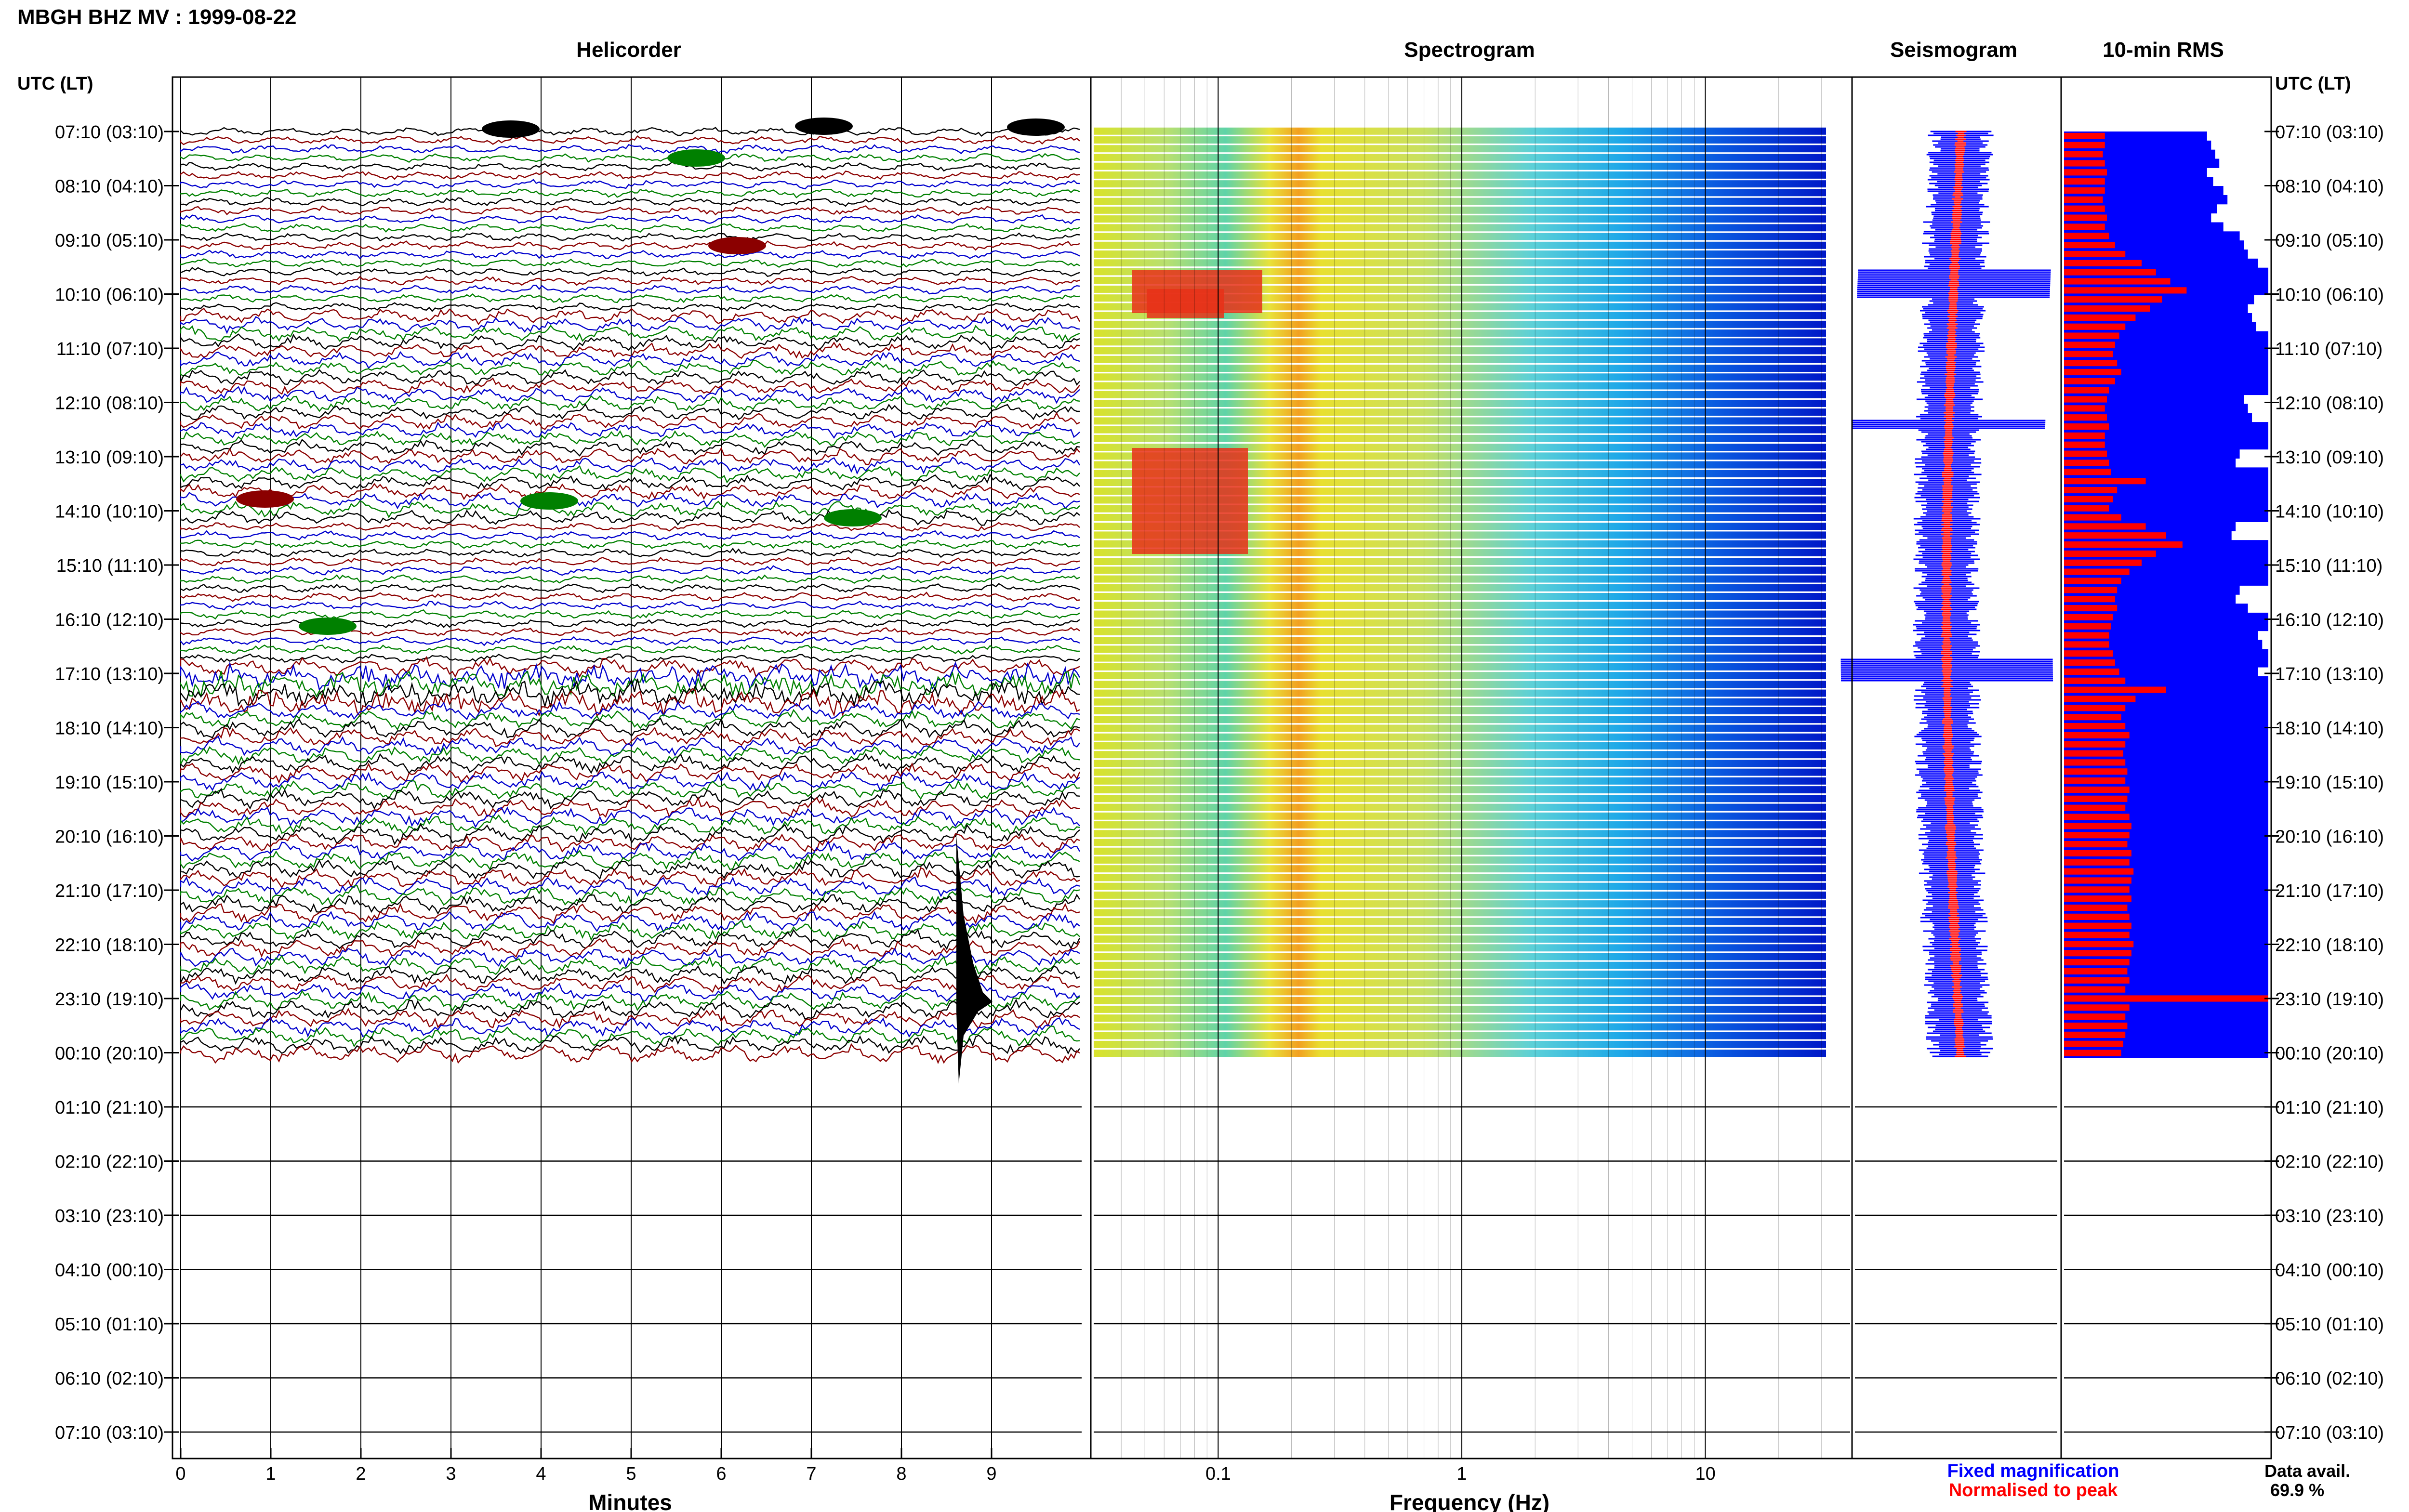 The width and height of the screenshot is (2409, 1512). What do you see at coordinates (2329, 674) in the screenshot?
I see `row-label-right: 17:10 (13:10)` at bounding box center [2329, 674].